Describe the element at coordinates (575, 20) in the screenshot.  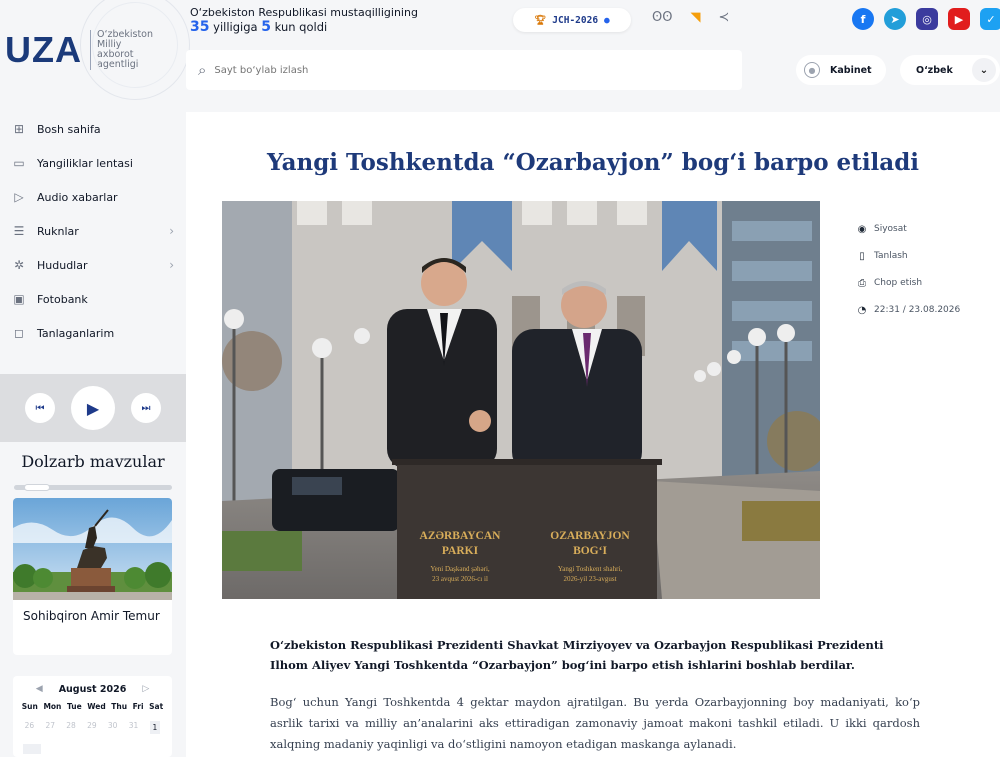
I see `jch-label: JCH-2026` at that location.